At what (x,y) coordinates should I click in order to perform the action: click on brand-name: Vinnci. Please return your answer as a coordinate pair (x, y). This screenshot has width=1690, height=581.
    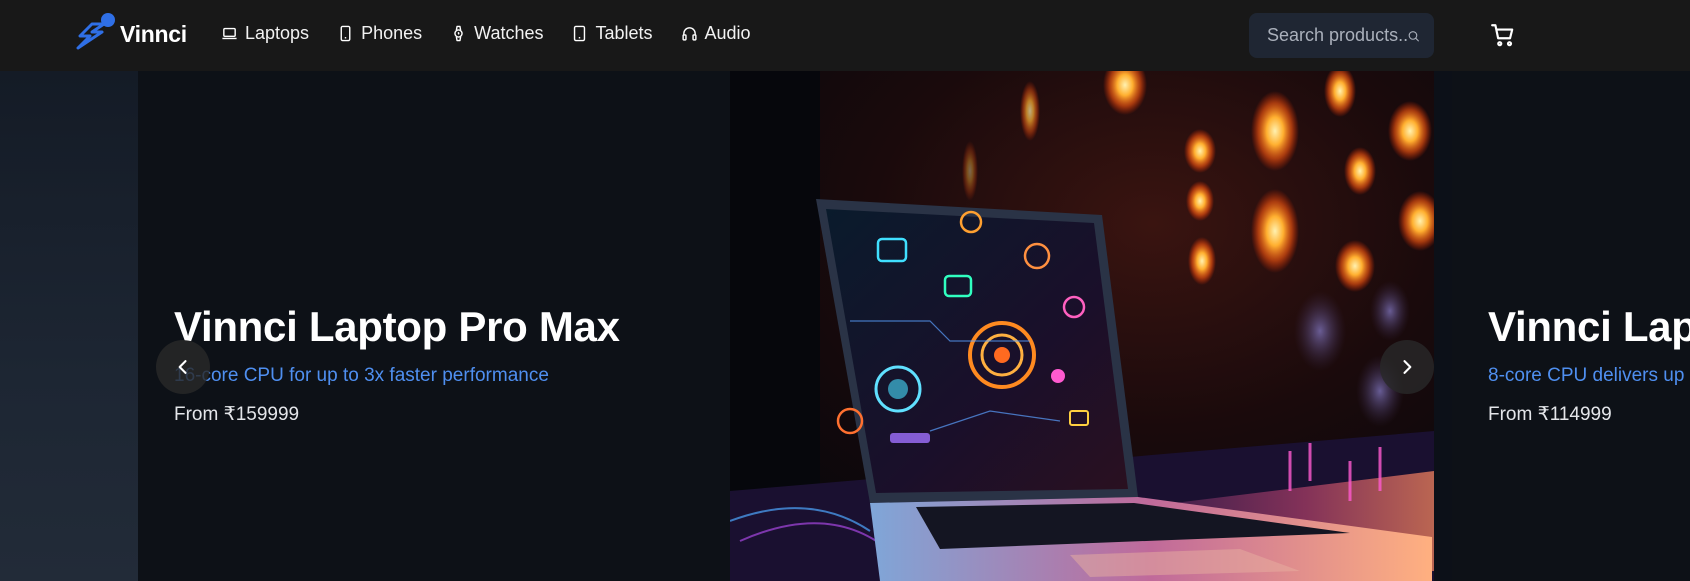
    Looking at the image, I should click on (153, 33).